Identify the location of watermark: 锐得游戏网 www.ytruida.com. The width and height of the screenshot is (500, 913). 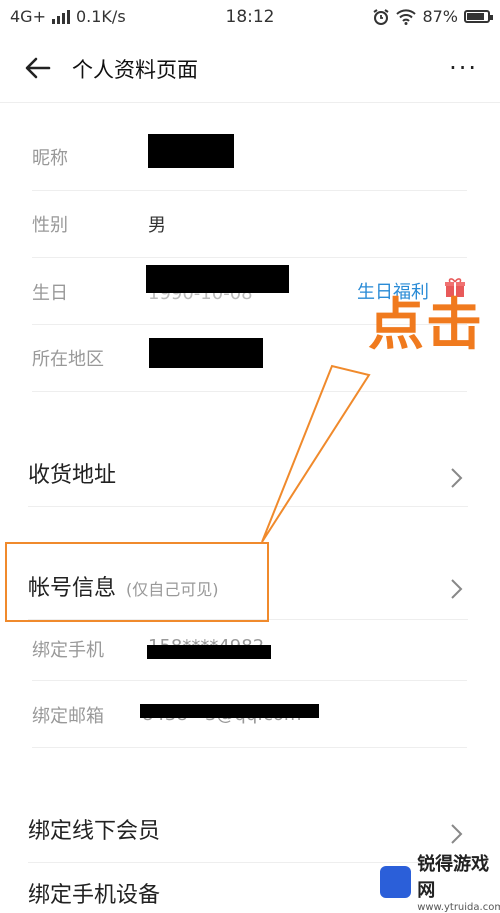
(440, 881).